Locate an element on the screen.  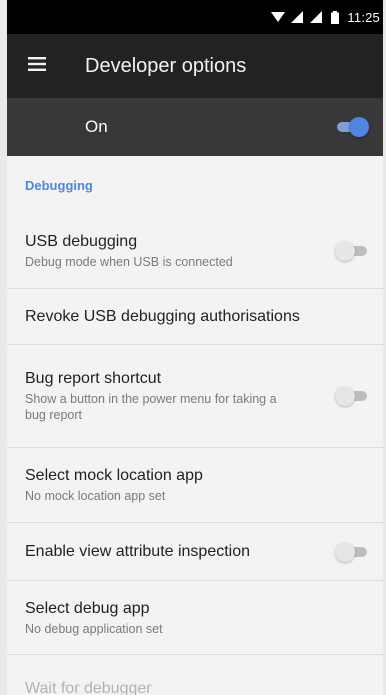
master-switch-toggle is located at coordinates (352, 127).